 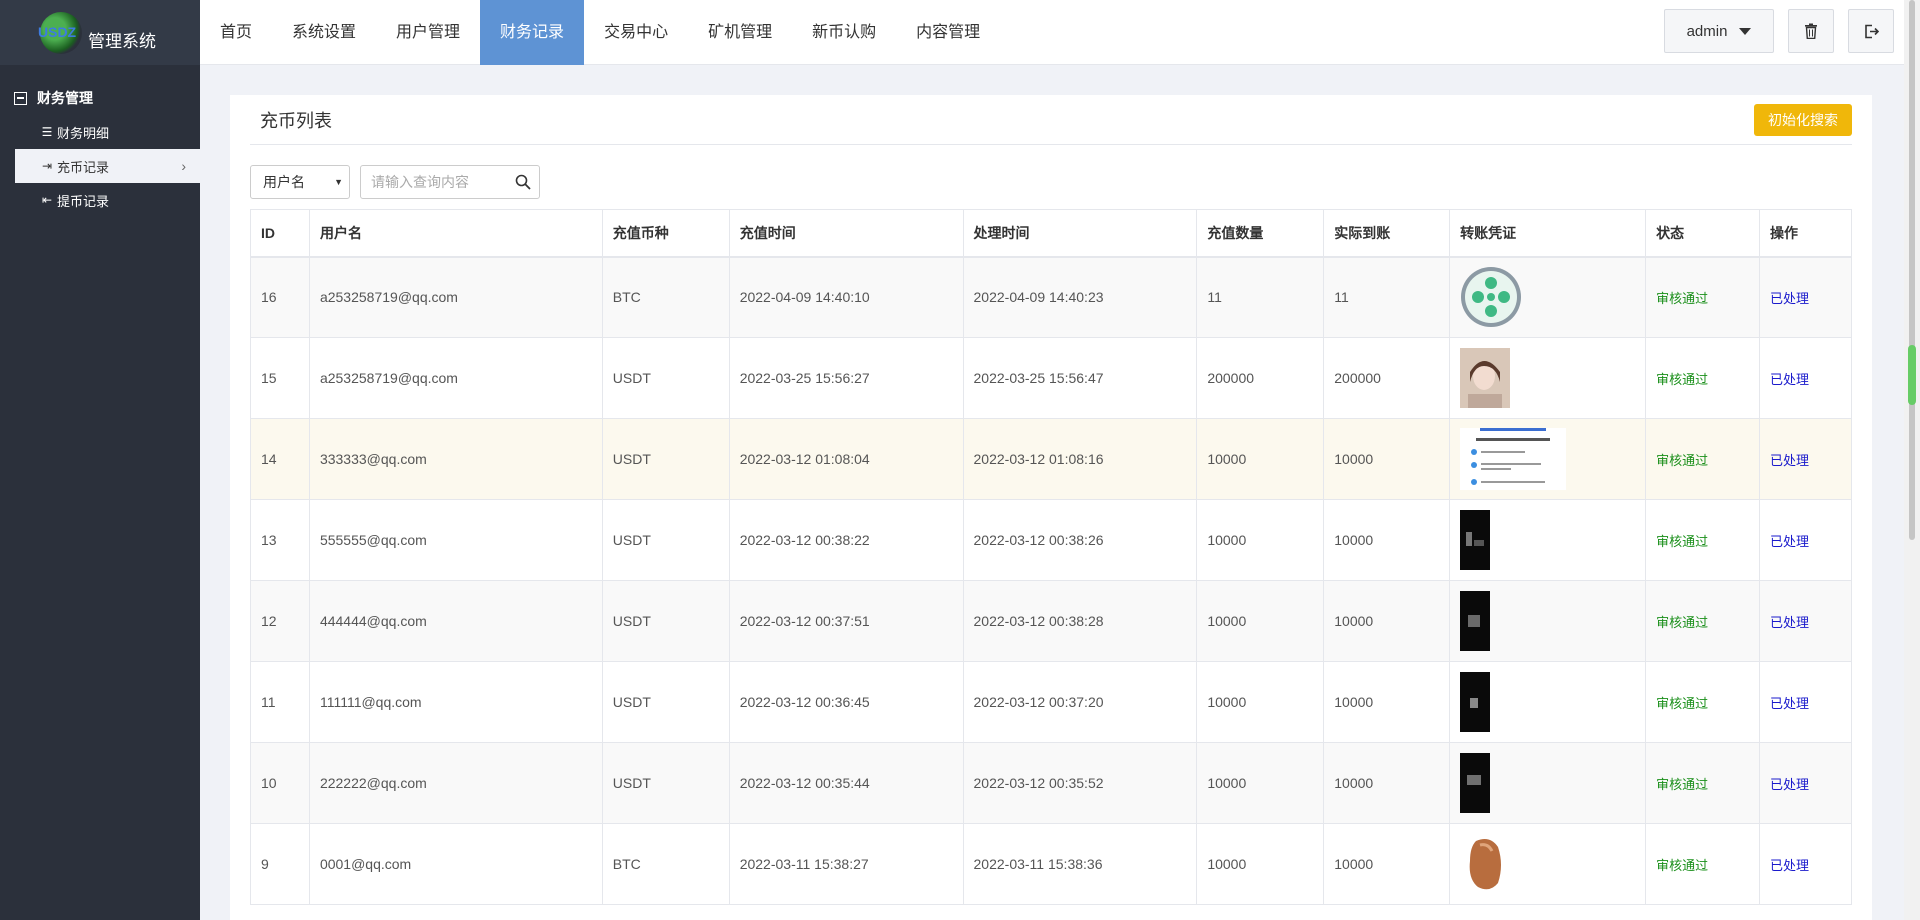 I want to click on sidebar-item-withdraw-records: ⇤ 提币记录, so click(x=100, y=200).